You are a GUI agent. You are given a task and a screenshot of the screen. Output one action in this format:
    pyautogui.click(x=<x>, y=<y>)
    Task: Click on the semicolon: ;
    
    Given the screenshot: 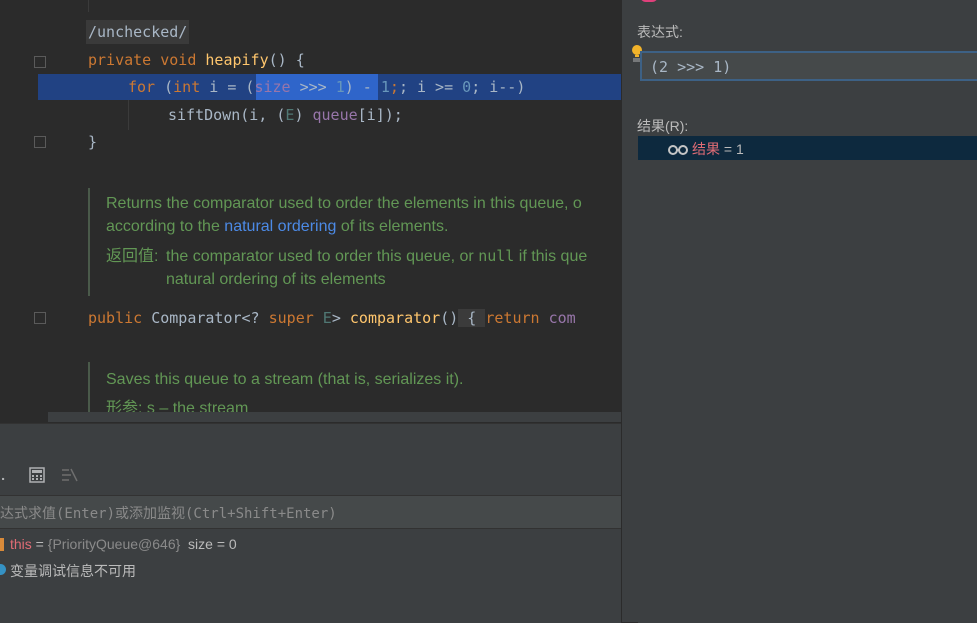 What is the action you would take?
    pyautogui.click(x=394, y=87)
    